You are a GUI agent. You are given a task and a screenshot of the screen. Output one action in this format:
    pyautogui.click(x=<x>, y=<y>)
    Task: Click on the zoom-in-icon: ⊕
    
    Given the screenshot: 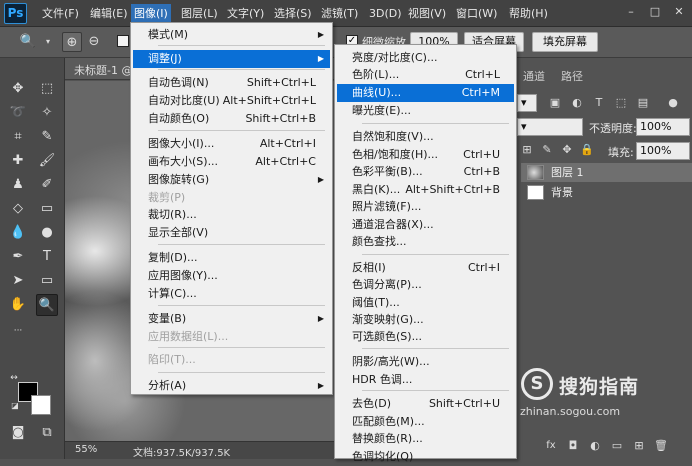 What is the action you would take?
    pyautogui.click(x=72, y=42)
    